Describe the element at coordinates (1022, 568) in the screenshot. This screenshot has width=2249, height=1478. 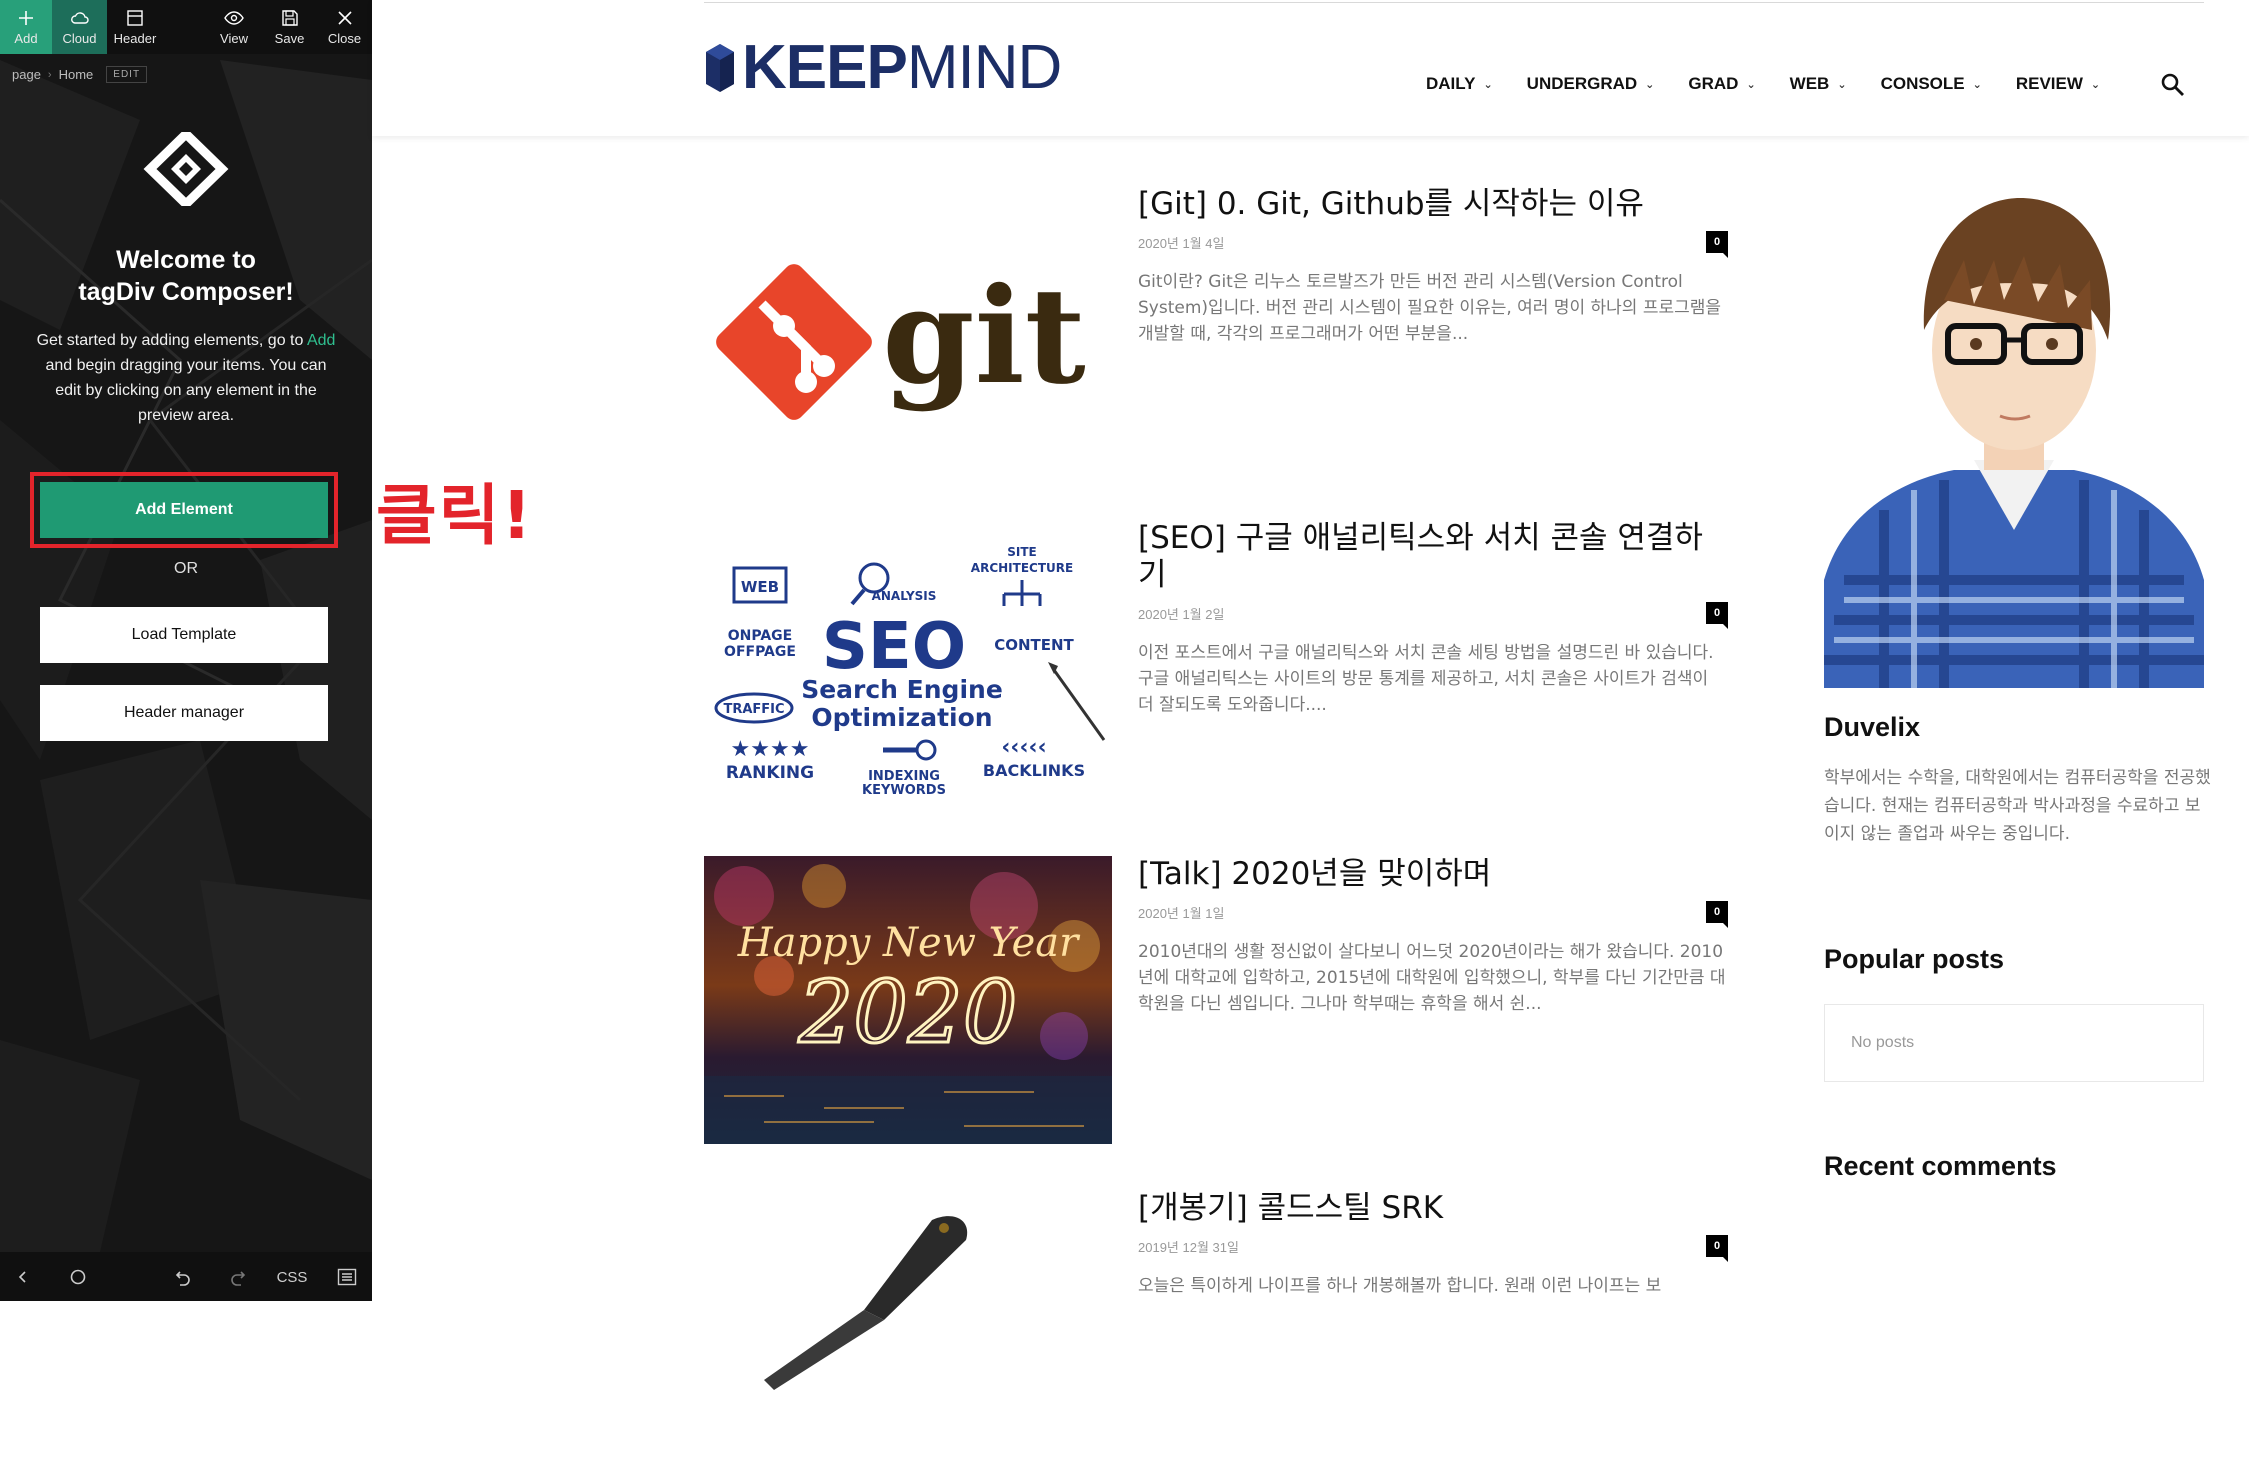
I see `seo-architecture: ARCHITECTURE` at that location.